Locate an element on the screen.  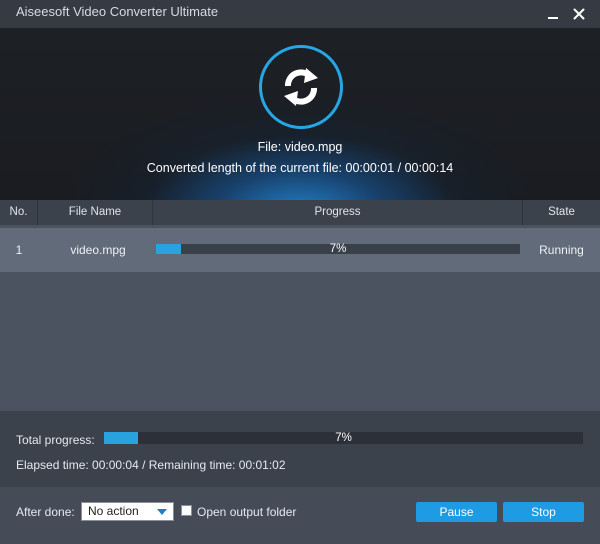
row-progress-label: 7% is located at coordinates (338, 249).